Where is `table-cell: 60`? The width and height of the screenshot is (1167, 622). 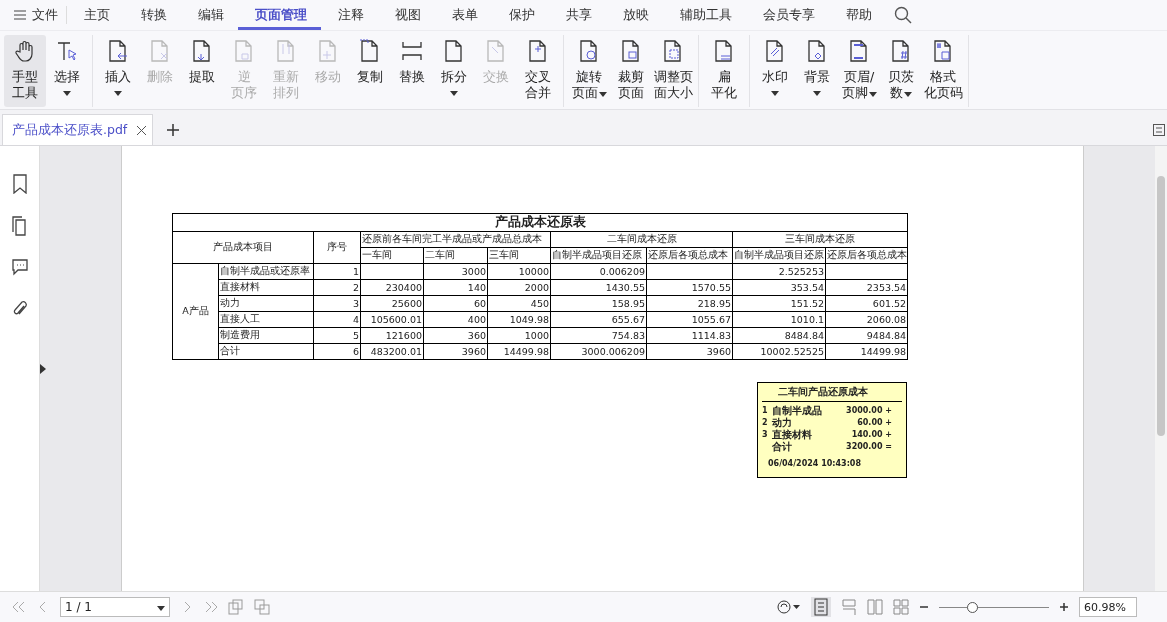
table-cell: 60 is located at coordinates (455, 303).